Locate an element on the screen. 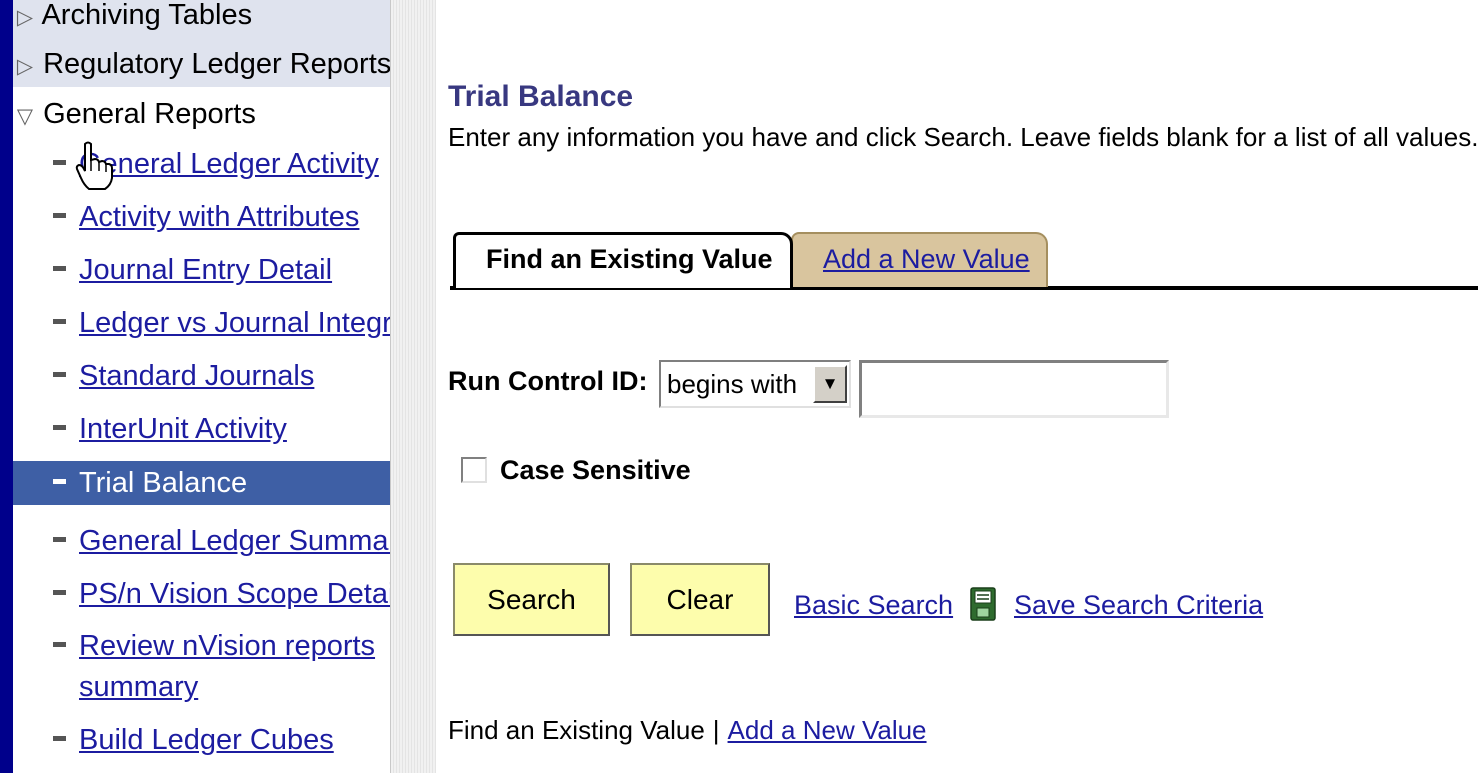 The height and width of the screenshot is (773, 1478). case-sensitive-checkbox is located at coordinates (474, 470).